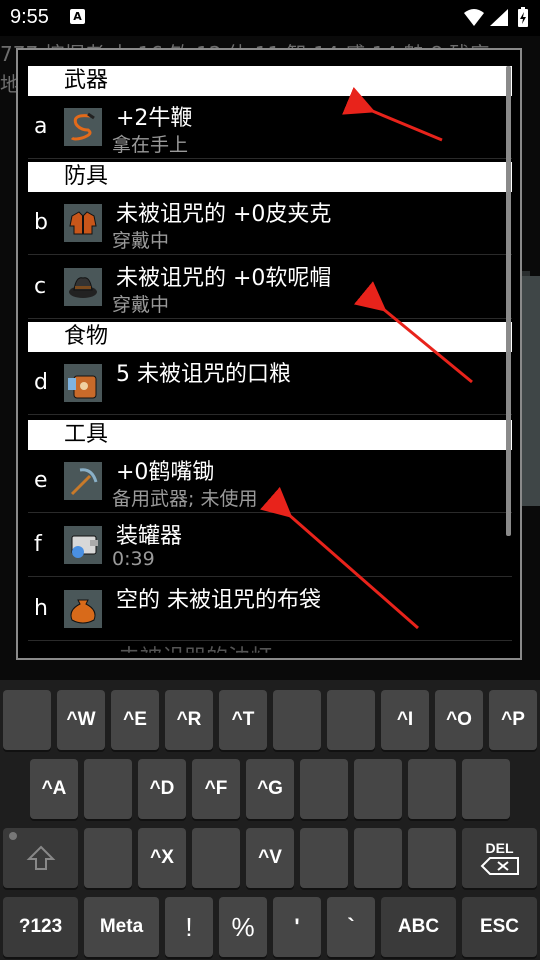  I want to click on key-apostrophe: ', so click(297, 927).